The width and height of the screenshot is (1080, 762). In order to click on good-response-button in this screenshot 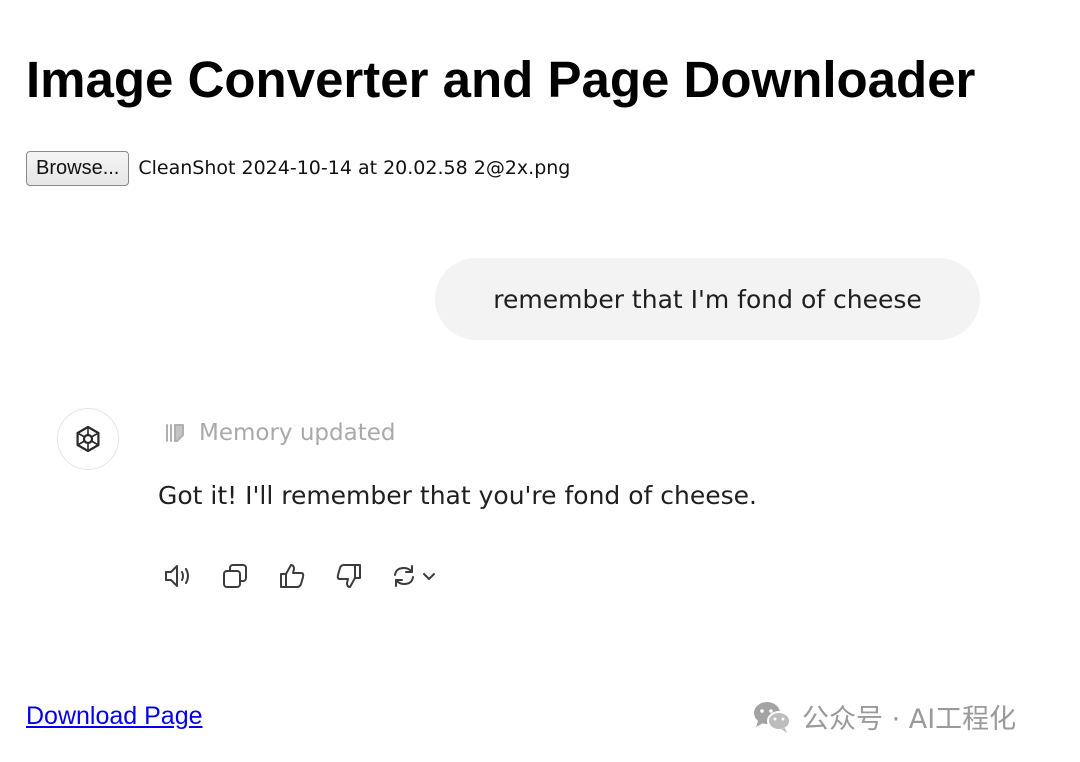, I will do `click(292, 576)`.